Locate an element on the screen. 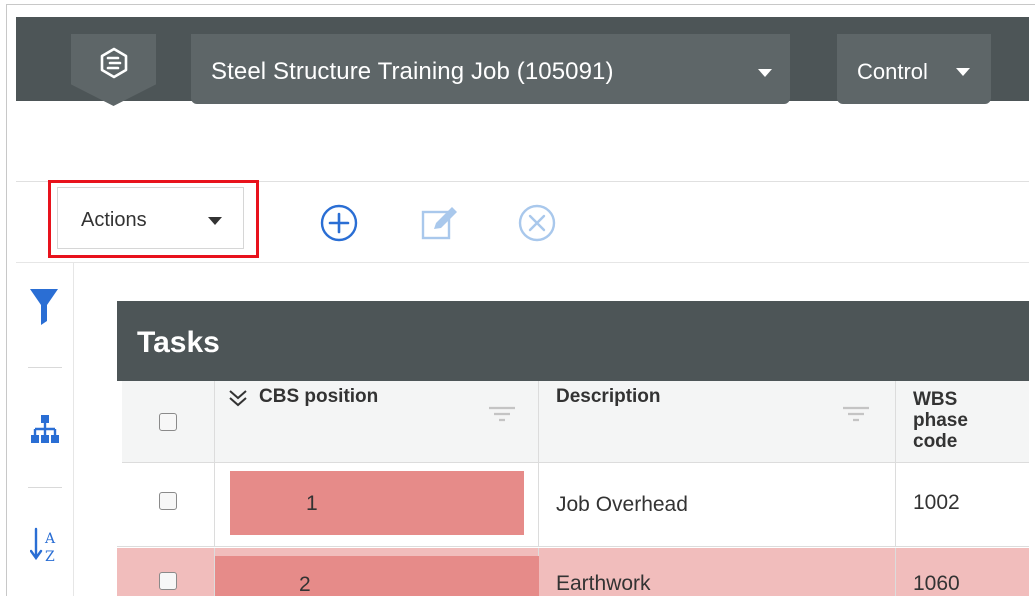  column-label: CBS position is located at coordinates (319, 396).